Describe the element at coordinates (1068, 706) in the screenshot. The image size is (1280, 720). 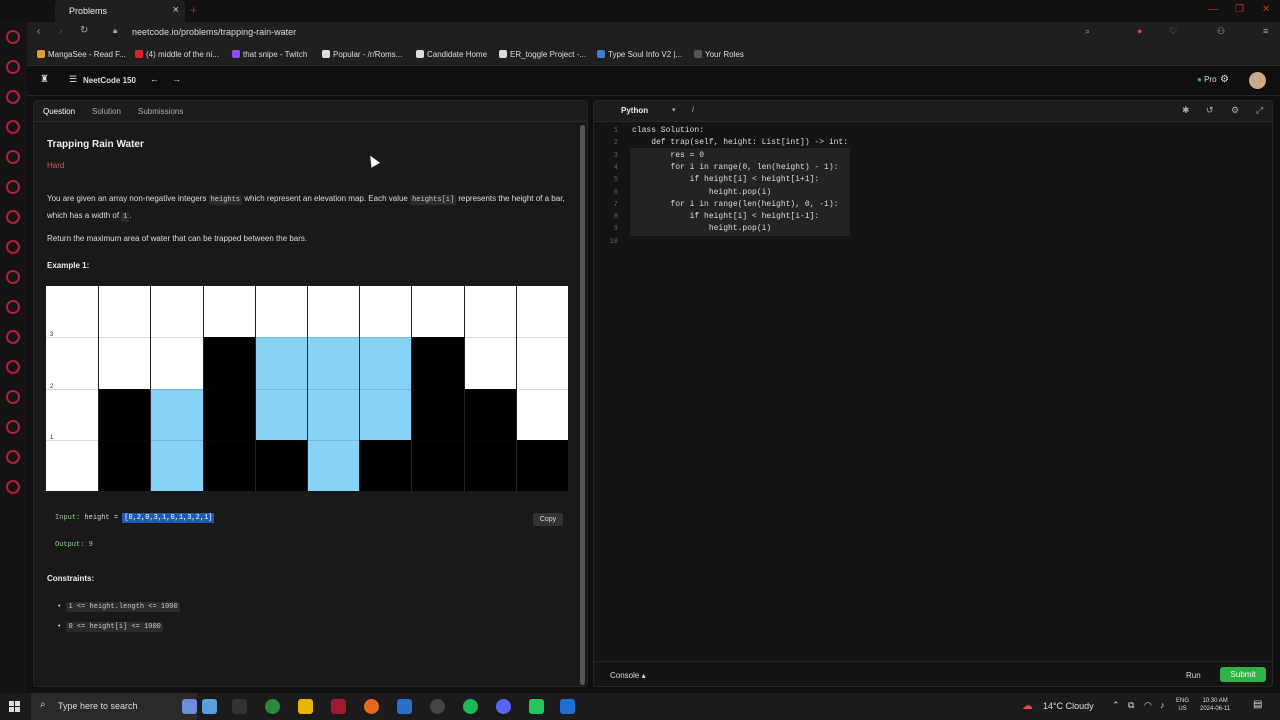
I see `weather-text: 14°C Cloudy` at that location.